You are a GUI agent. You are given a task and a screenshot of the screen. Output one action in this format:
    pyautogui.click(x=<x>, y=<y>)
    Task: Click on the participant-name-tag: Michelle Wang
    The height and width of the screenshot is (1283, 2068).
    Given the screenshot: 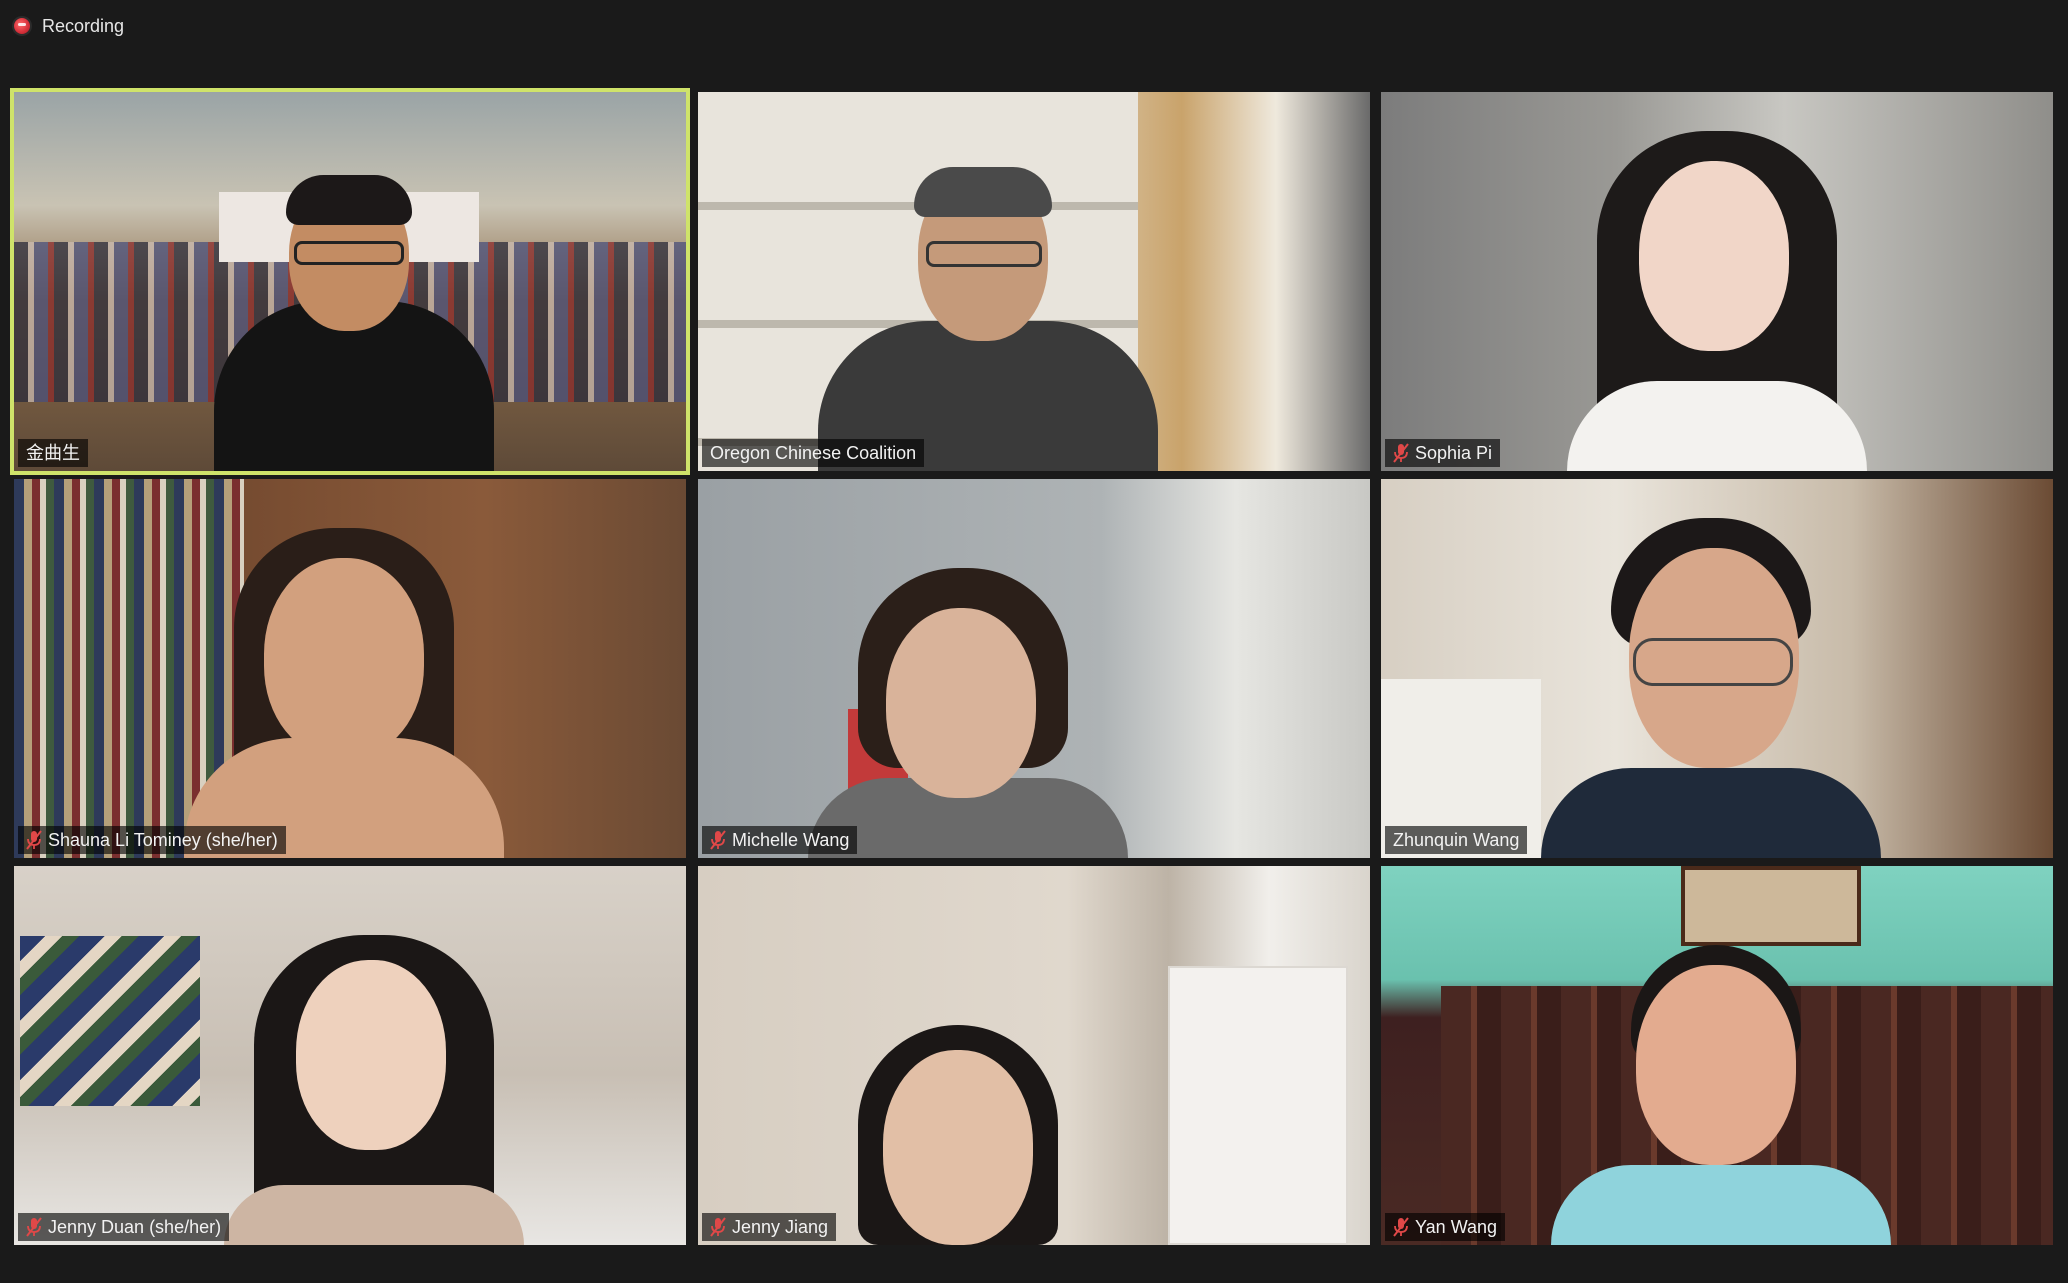 What is the action you would take?
    pyautogui.click(x=780, y=840)
    